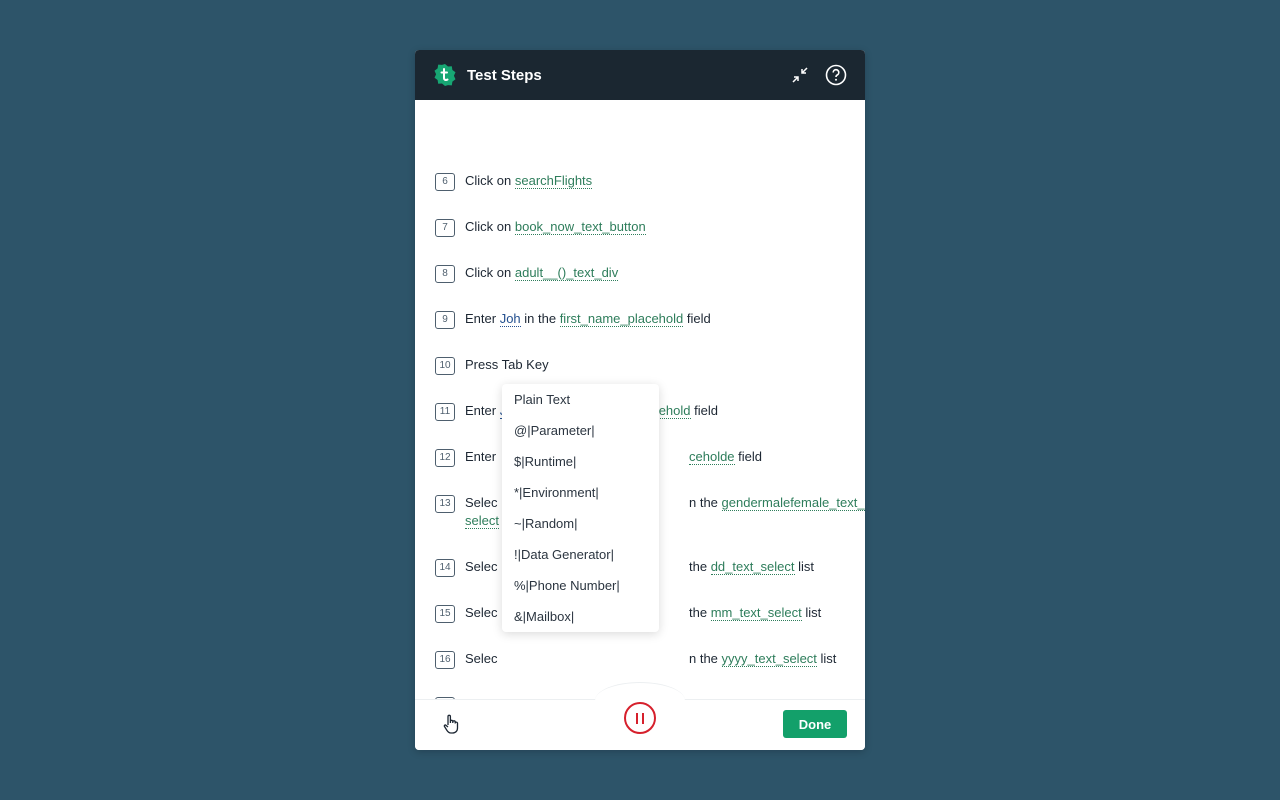 This screenshot has width=1280, height=800. What do you see at coordinates (657, 659) in the screenshot?
I see `step-description: Selec n the yyyy_text_select list` at bounding box center [657, 659].